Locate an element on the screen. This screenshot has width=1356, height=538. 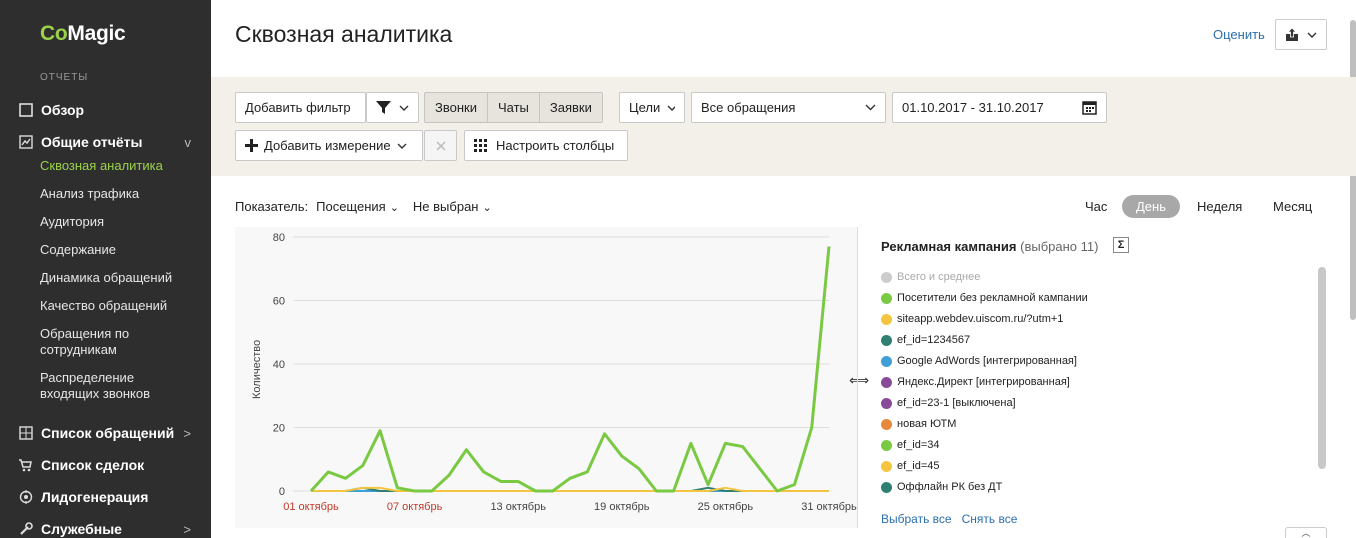
date-range-input: 01.10.2017 - 31.10.2017 is located at coordinates (999, 107).